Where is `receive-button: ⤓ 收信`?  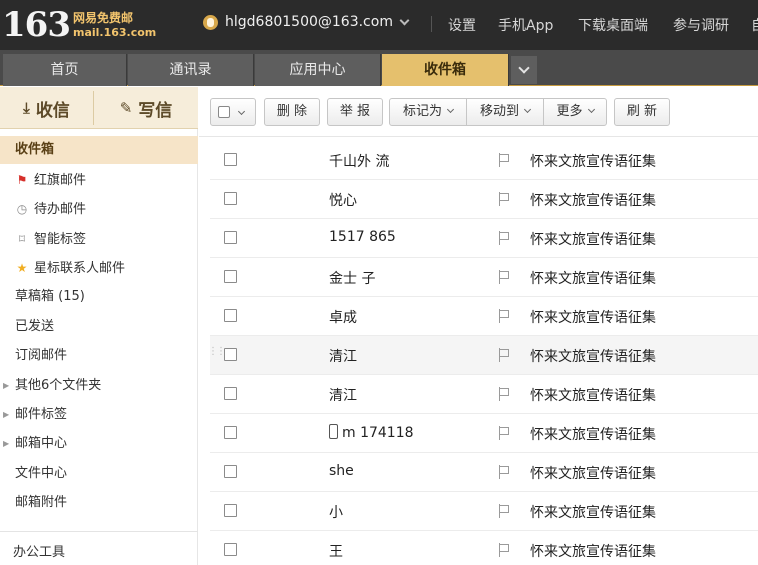
receive-button: ⤓ 收信 is located at coordinates (46, 108).